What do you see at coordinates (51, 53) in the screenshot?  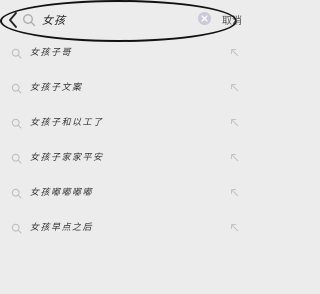 I see `suggestion-text: 女孩子哥` at bounding box center [51, 53].